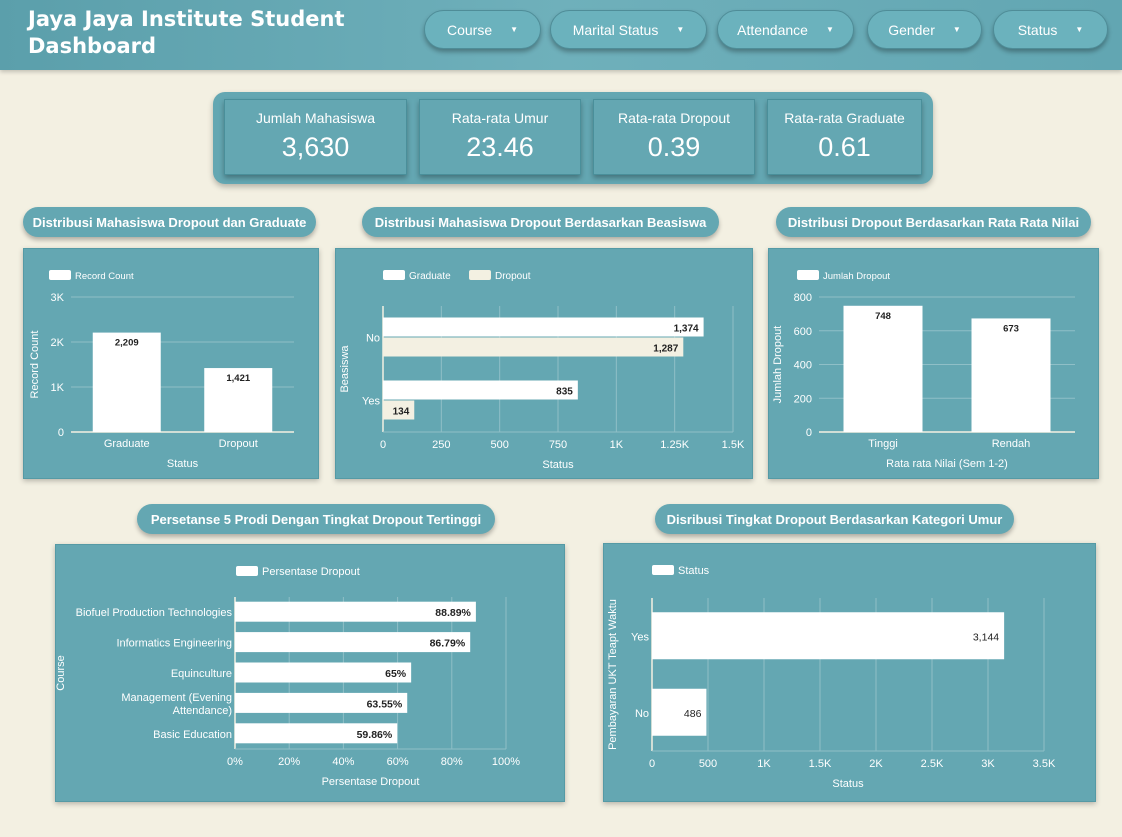 Image resolution: width=1122 pixels, height=837 pixels. Describe the element at coordinates (803, 399) in the screenshot. I see `y-tick-label: 200` at that location.